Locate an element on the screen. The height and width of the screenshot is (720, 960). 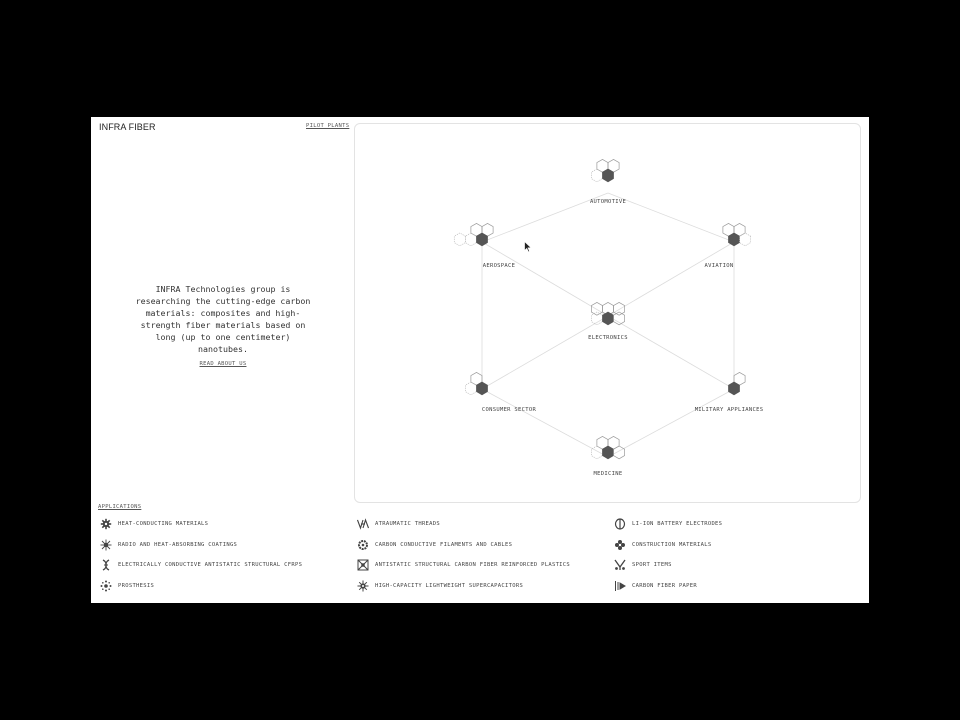
threads-icon is located at coordinates (363, 524).